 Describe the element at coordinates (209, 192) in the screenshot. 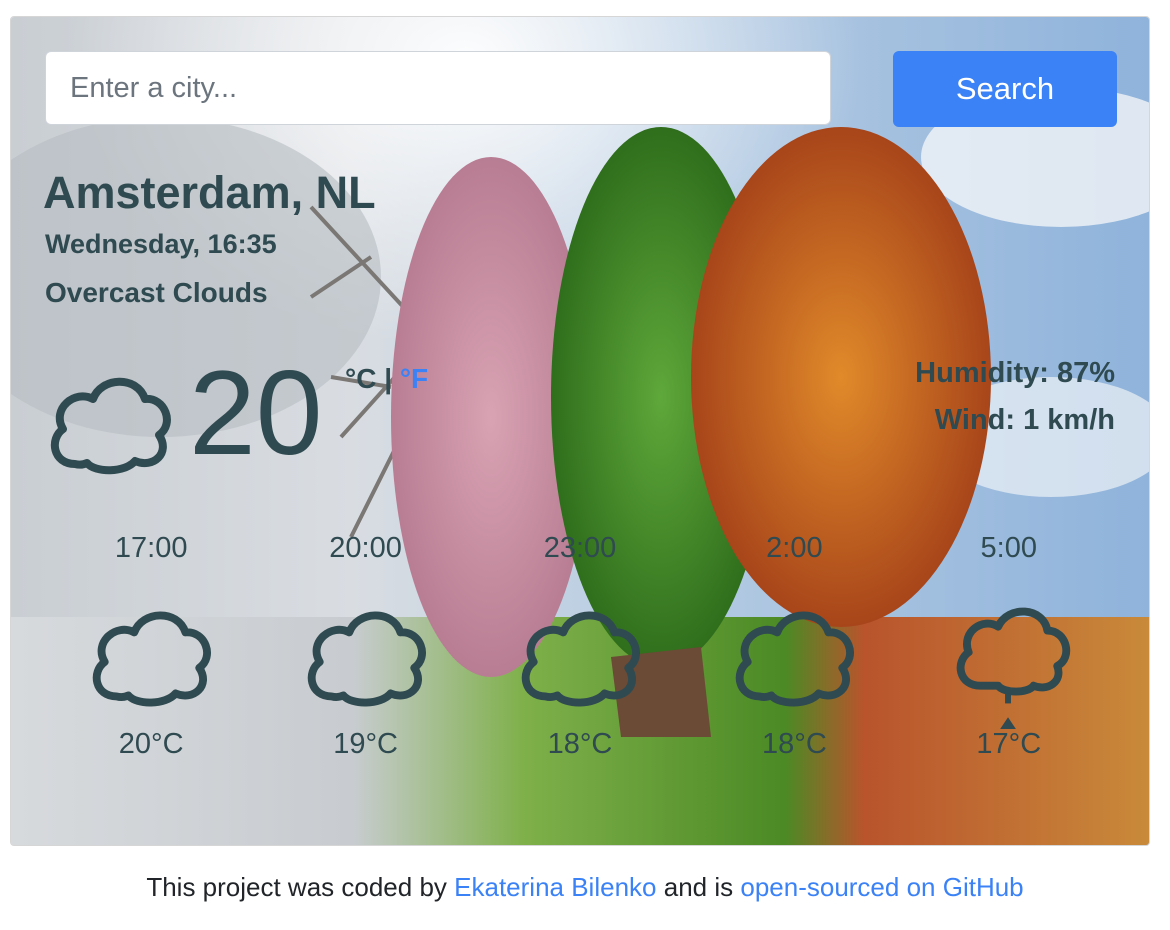

I see `city-name: Amsterdam, NL` at that location.